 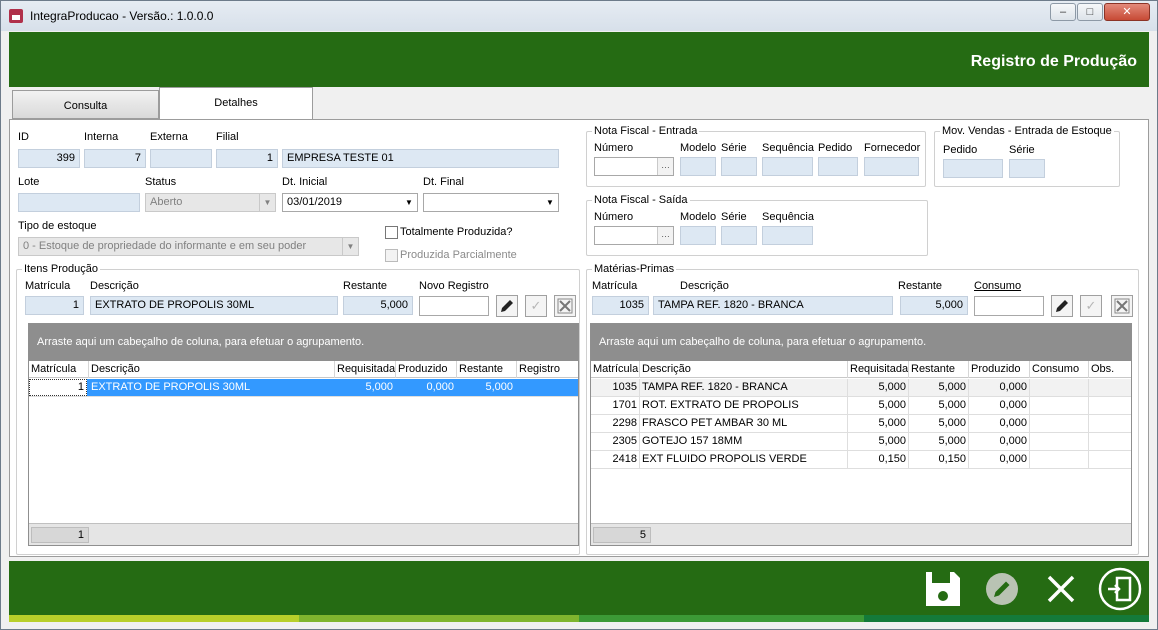 I want to click on mp-restante-field: 5,000, so click(x=934, y=305).